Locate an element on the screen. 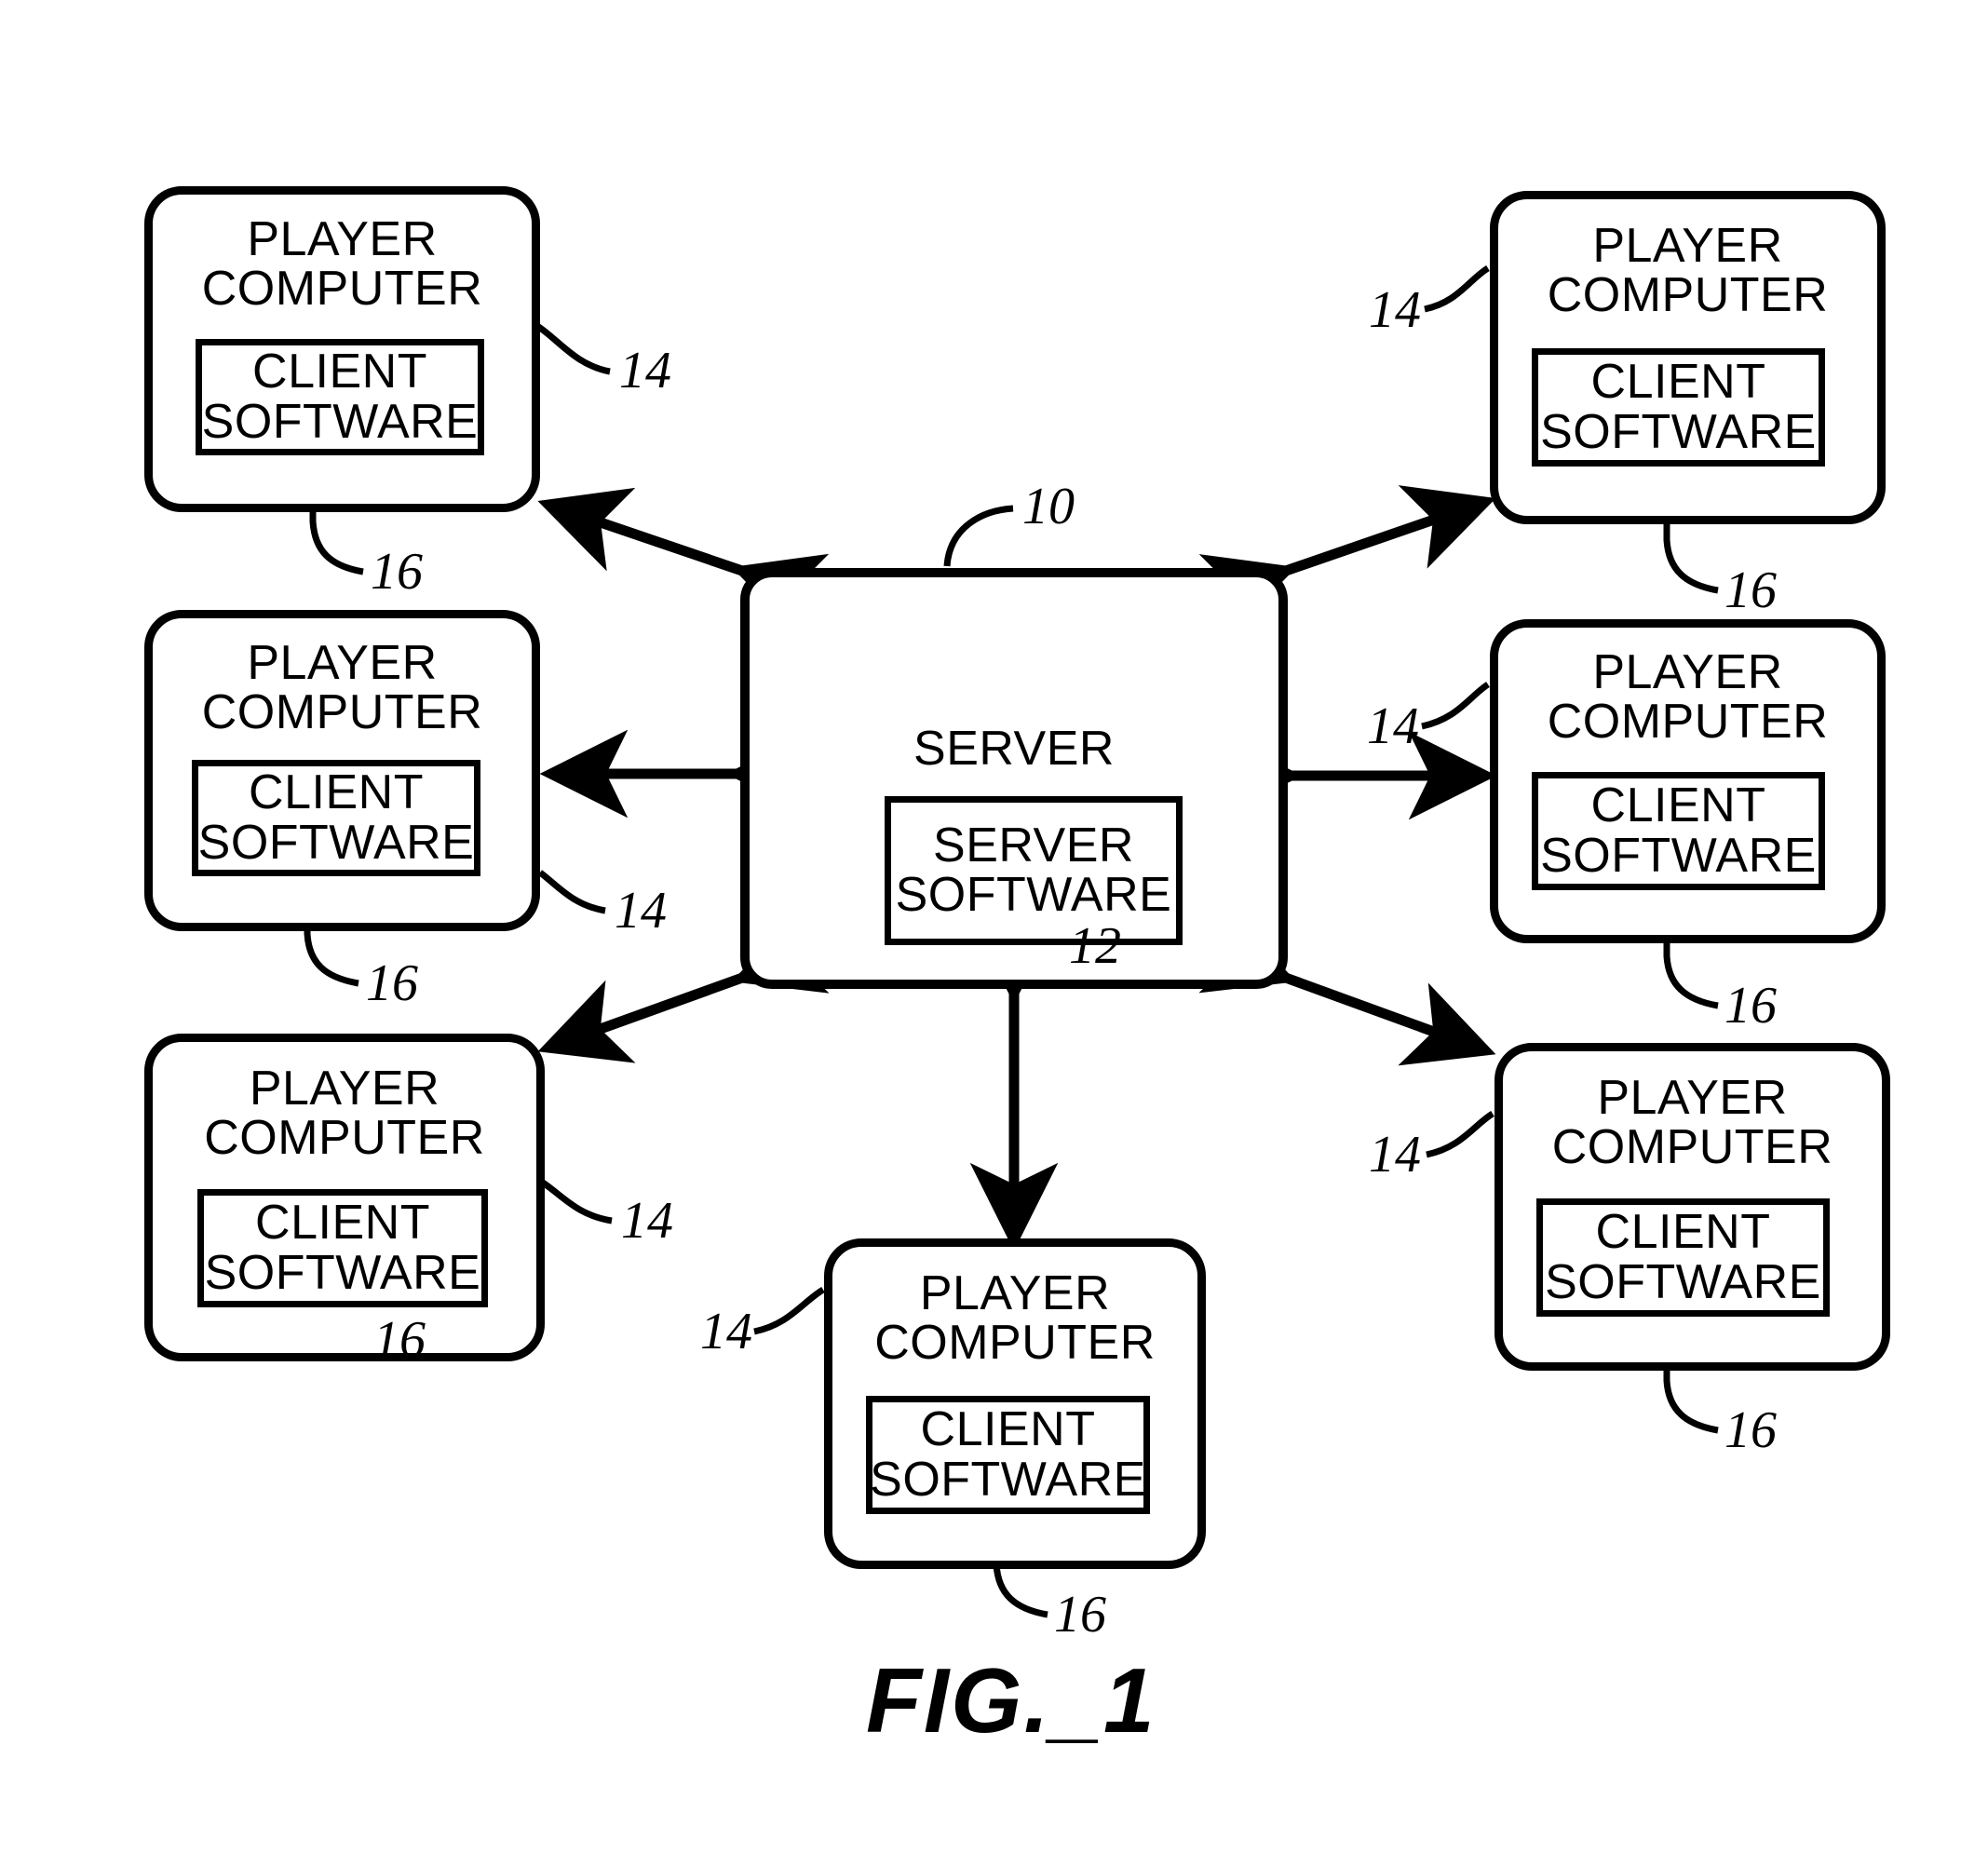 This screenshot has height=1867, width=1988. ref-numeral-server-software-12: 12 is located at coordinates (1095, 946).